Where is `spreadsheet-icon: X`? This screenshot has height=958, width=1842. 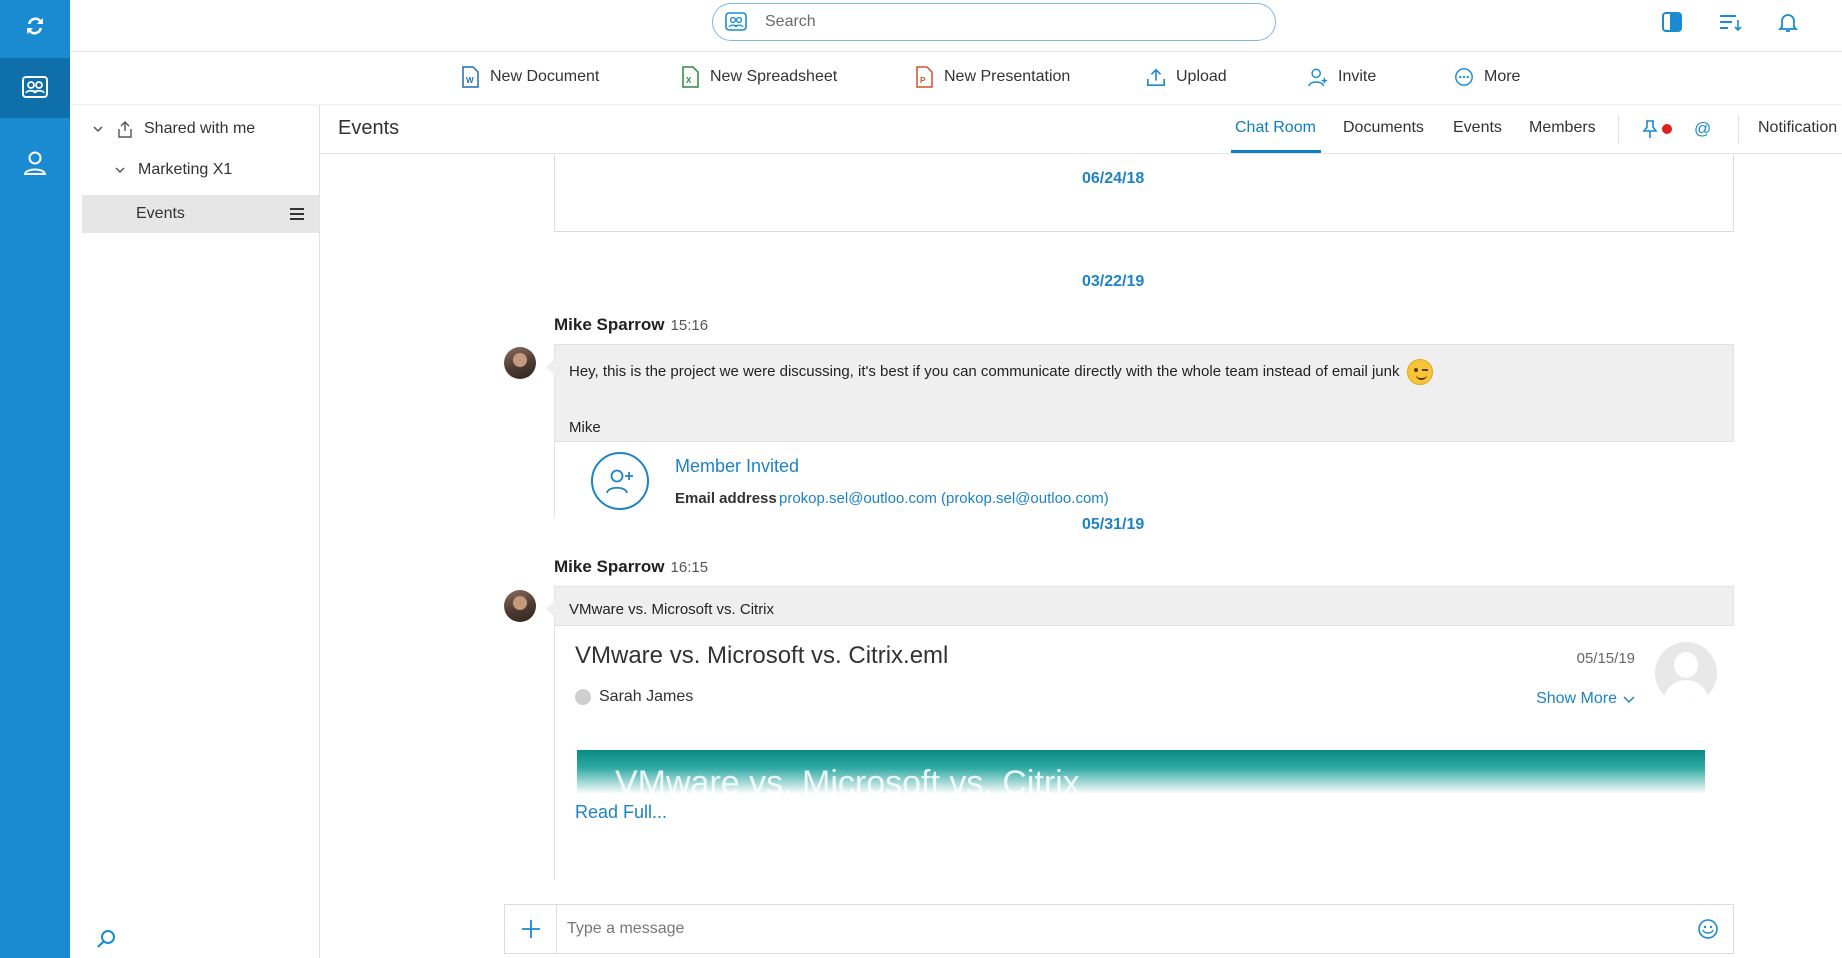
spreadsheet-icon: X is located at coordinates (690, 77).